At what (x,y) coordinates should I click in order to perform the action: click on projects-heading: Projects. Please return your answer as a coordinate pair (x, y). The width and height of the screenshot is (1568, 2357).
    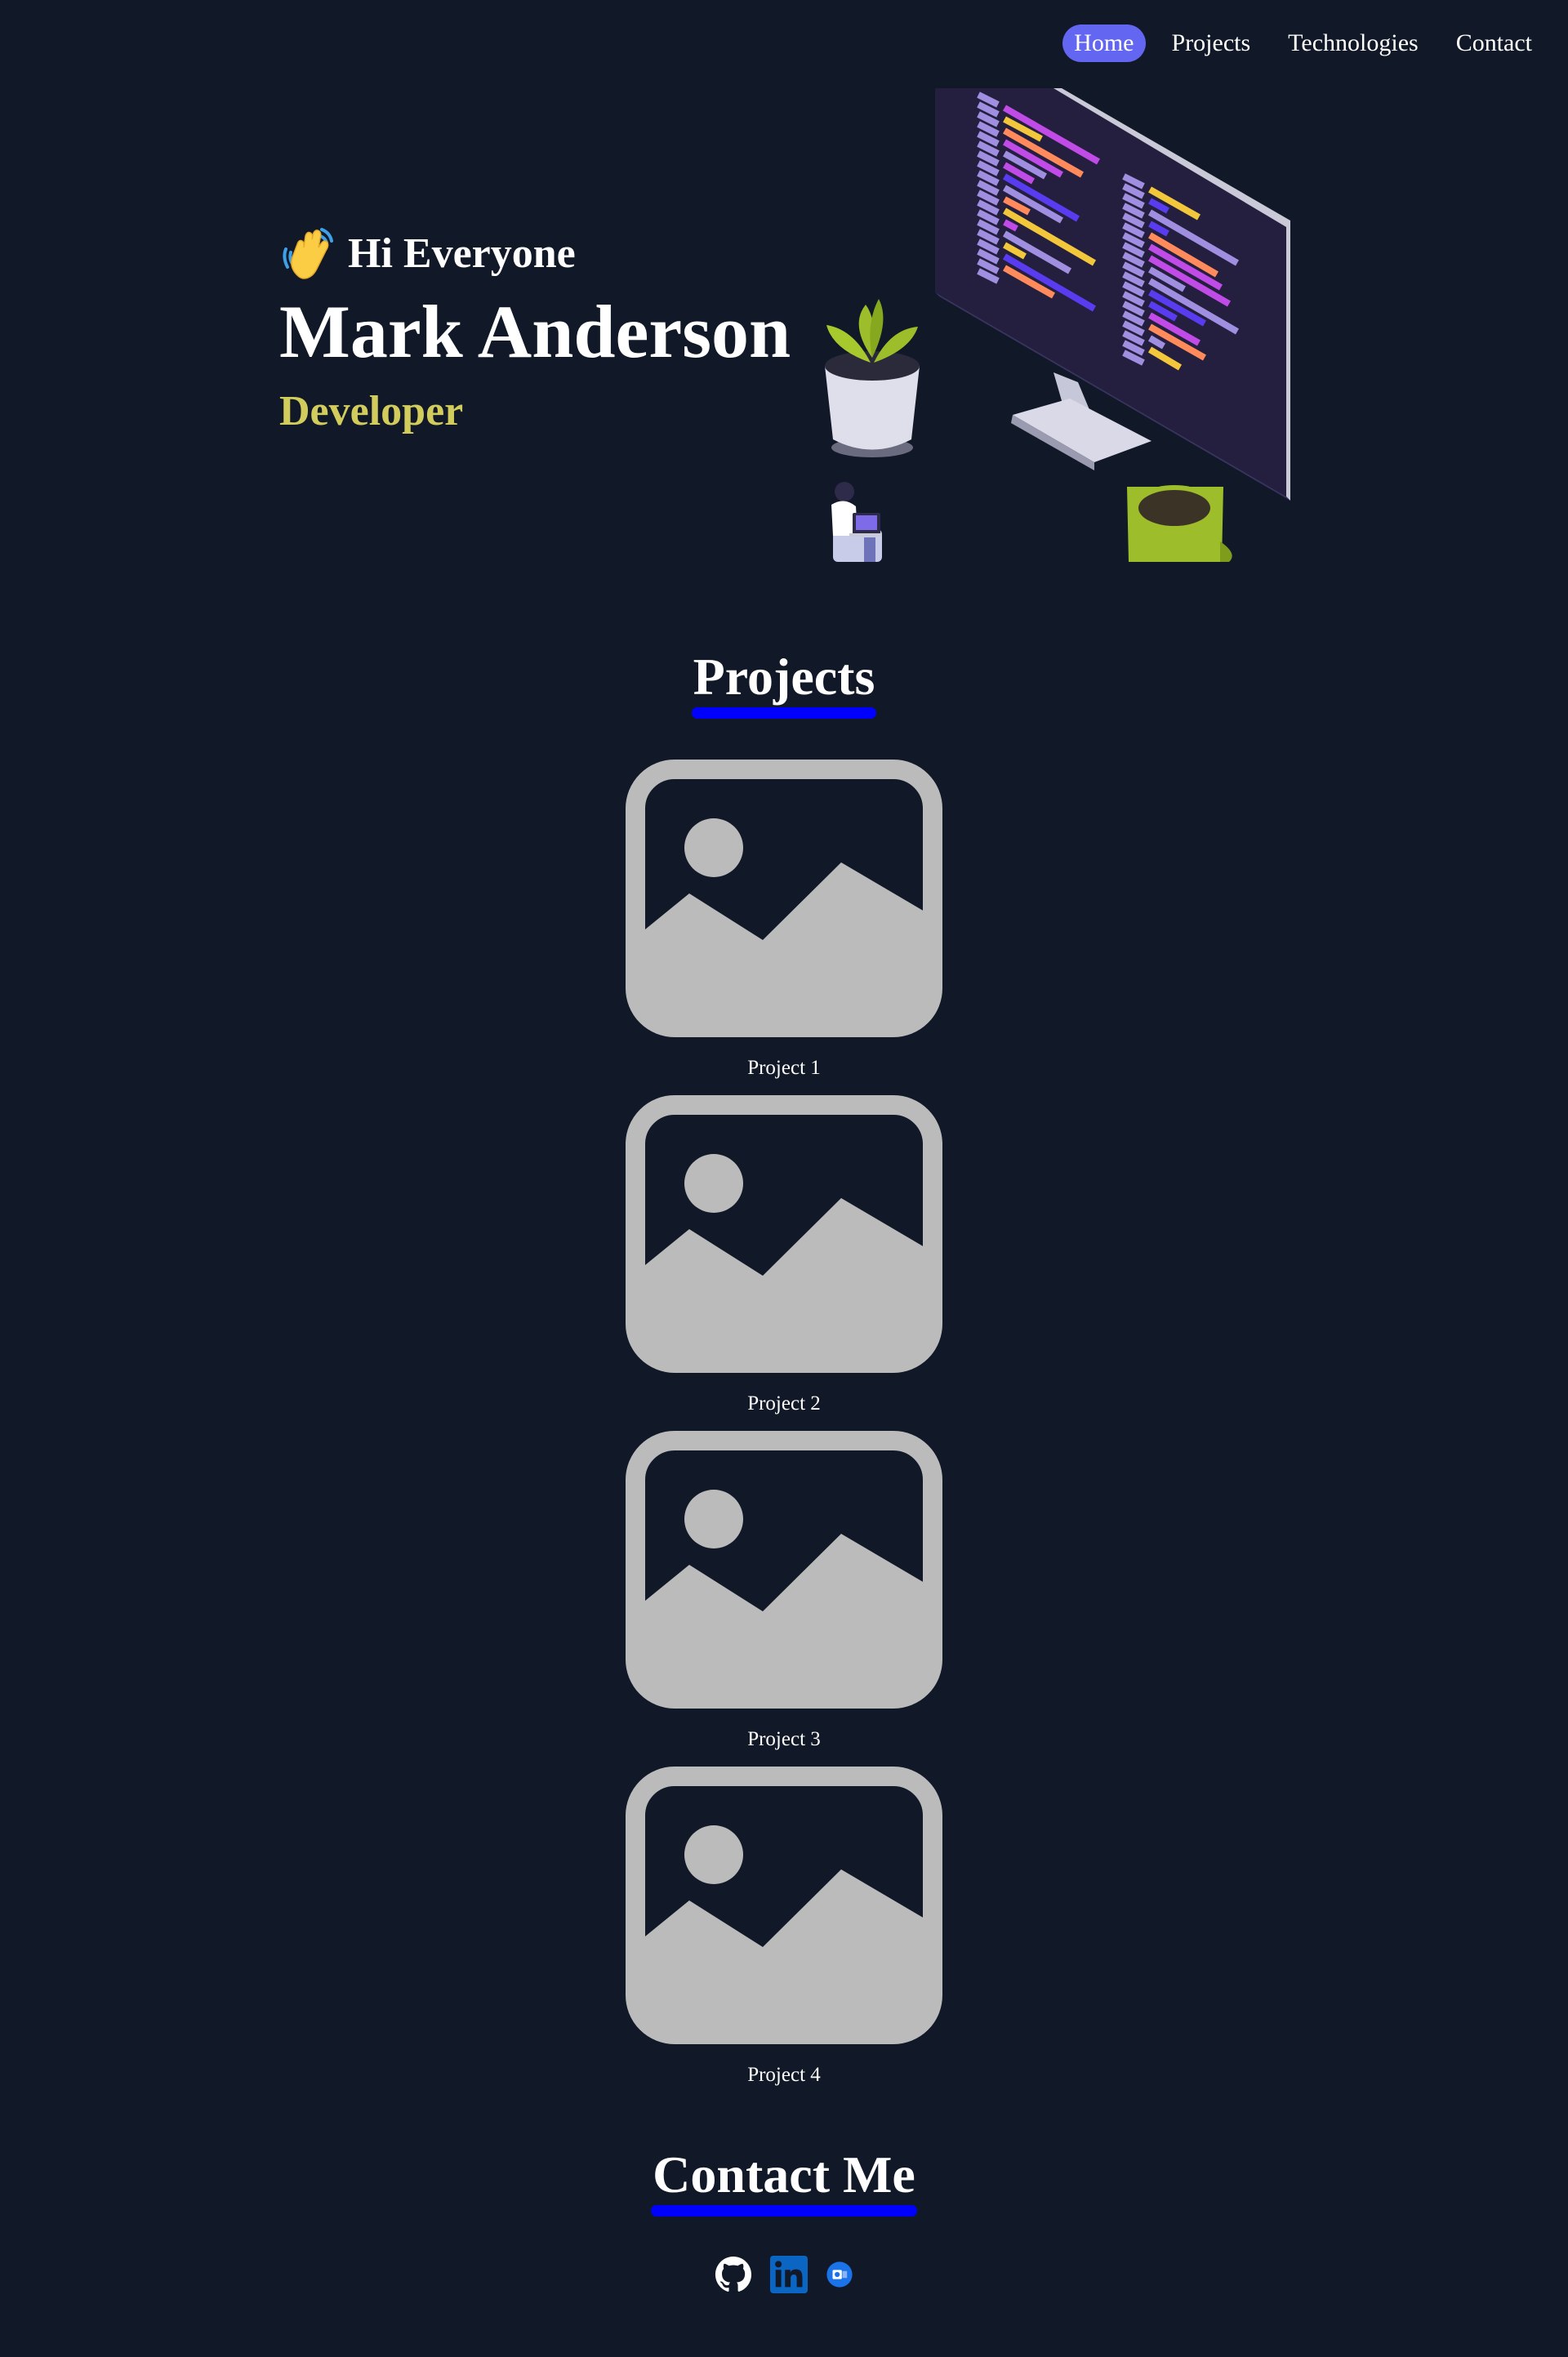
    Looking at the image, I should click on (784, 683).